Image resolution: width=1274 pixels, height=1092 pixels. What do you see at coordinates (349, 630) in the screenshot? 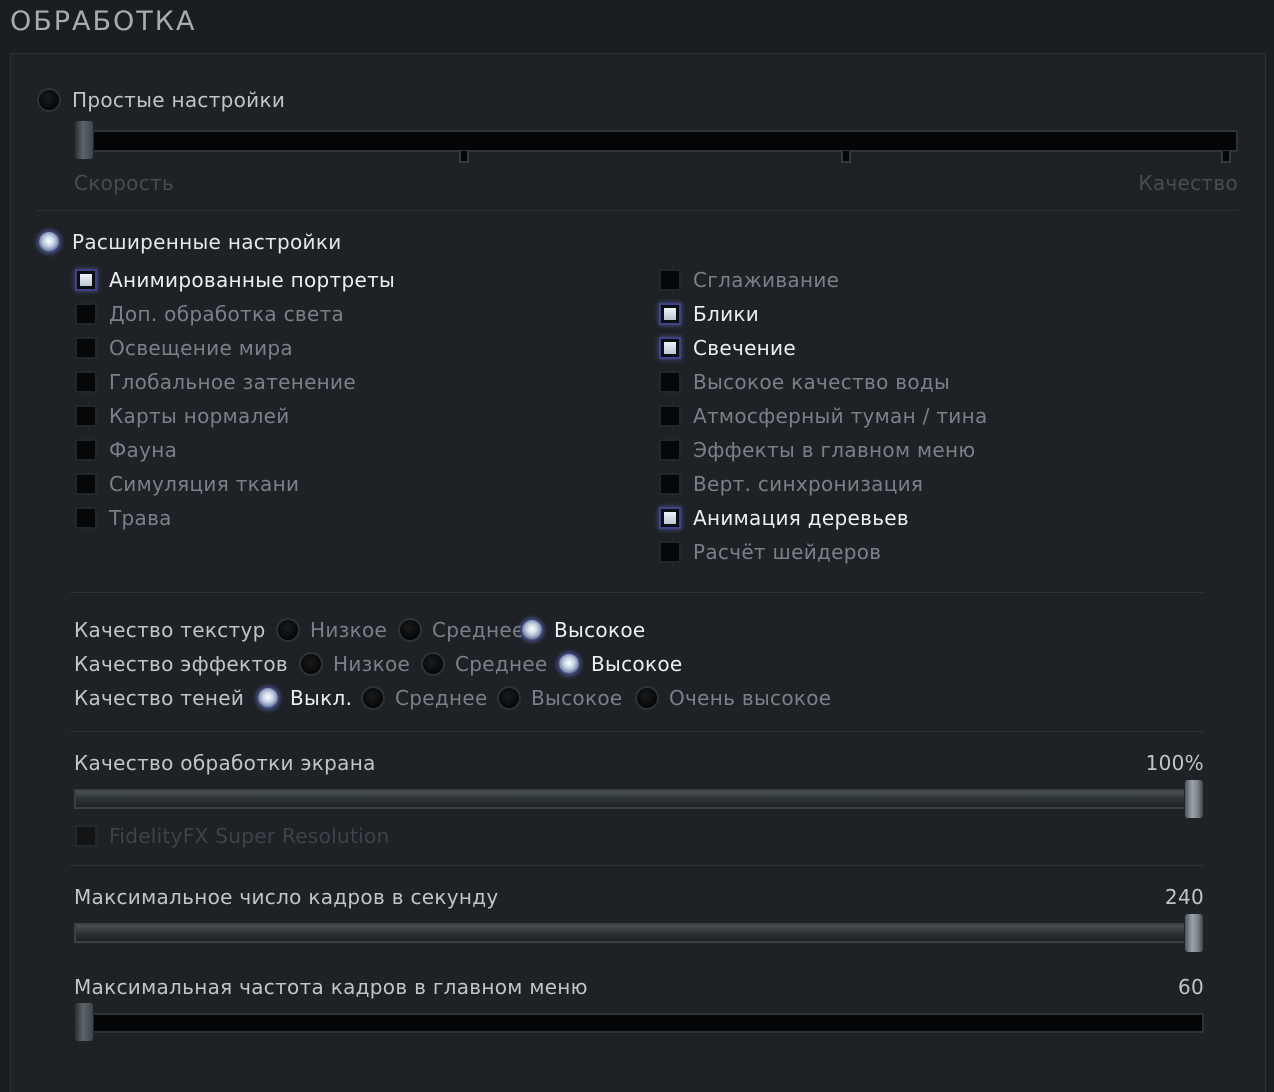
I see `texture-quality-option-label: Низкое` at bounding box center [349, 630].